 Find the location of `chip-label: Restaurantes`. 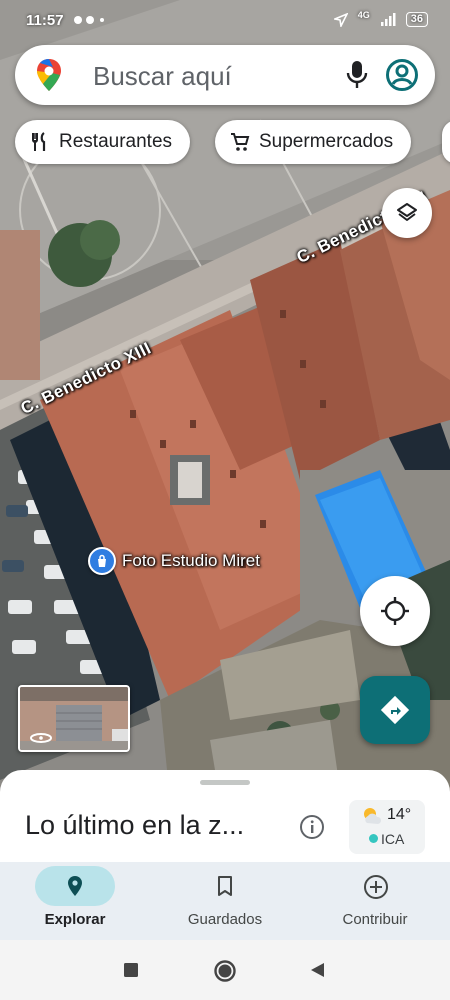

chip-label: Restaurantes is located at coordinates (116, 141).